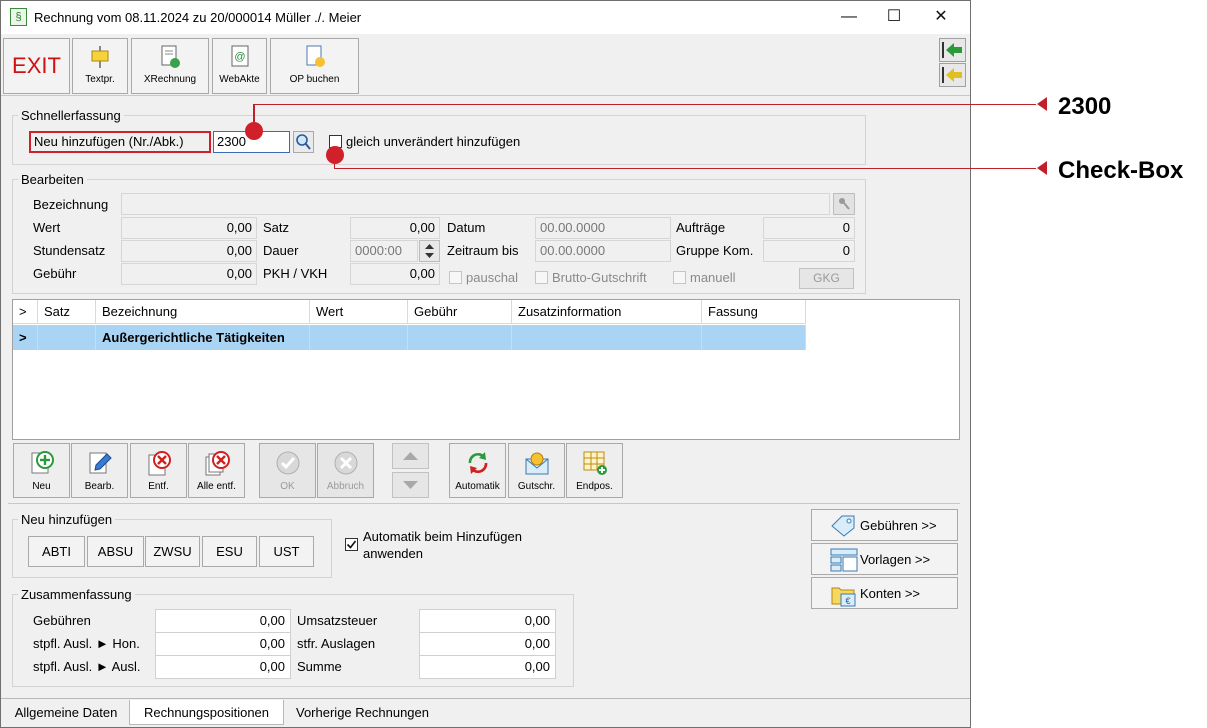 The width and height of the screenshot is (1207, 728). Describe the element at coordinates (894, 17) in the screenshot. I see `maximize-button: ☐` at that location.